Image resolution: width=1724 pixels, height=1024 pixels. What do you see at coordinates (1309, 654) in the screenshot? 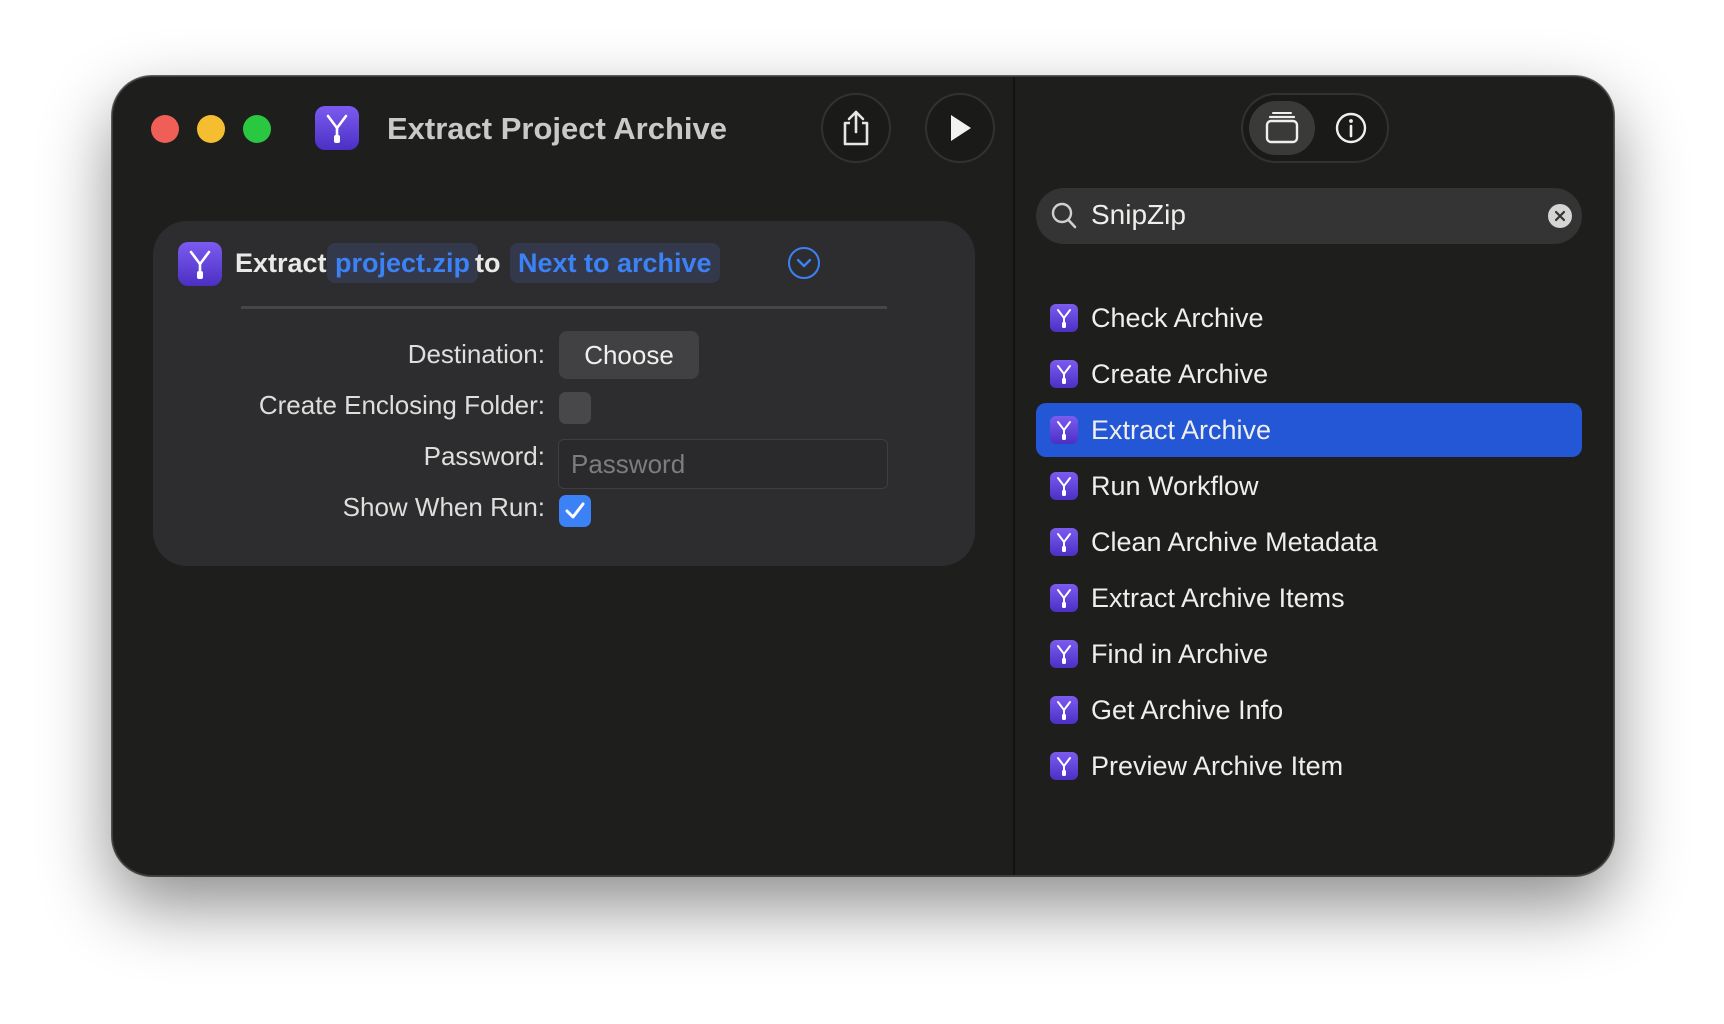
I see `list-item: Find in Archive` at bounding box center [1309, 654].